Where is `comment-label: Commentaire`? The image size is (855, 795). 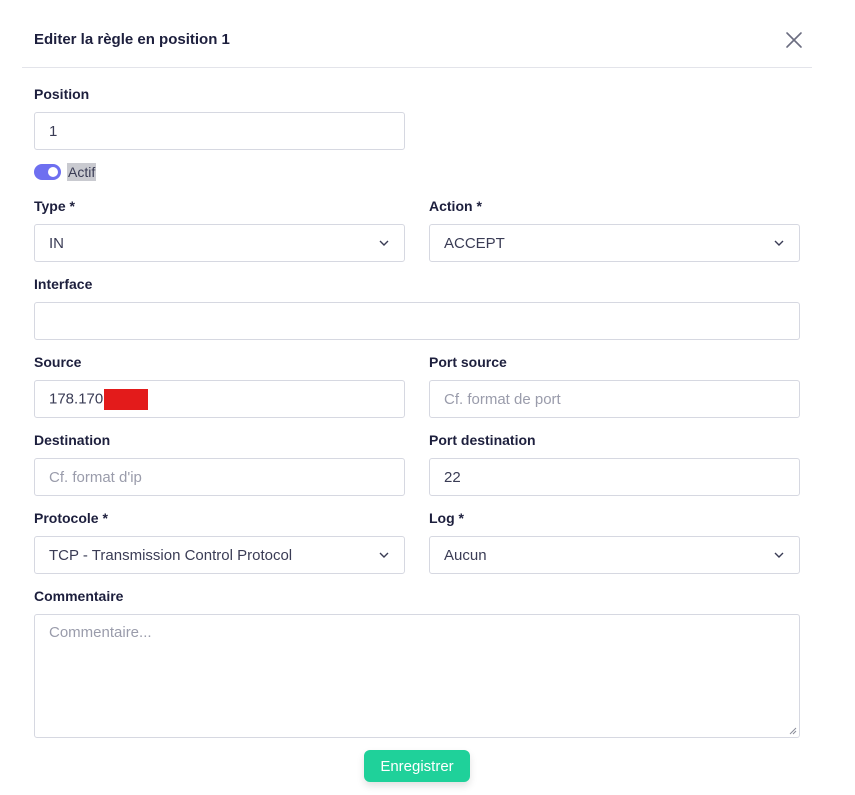 comment-label: Commentaire is located at coordinates (79, 596).